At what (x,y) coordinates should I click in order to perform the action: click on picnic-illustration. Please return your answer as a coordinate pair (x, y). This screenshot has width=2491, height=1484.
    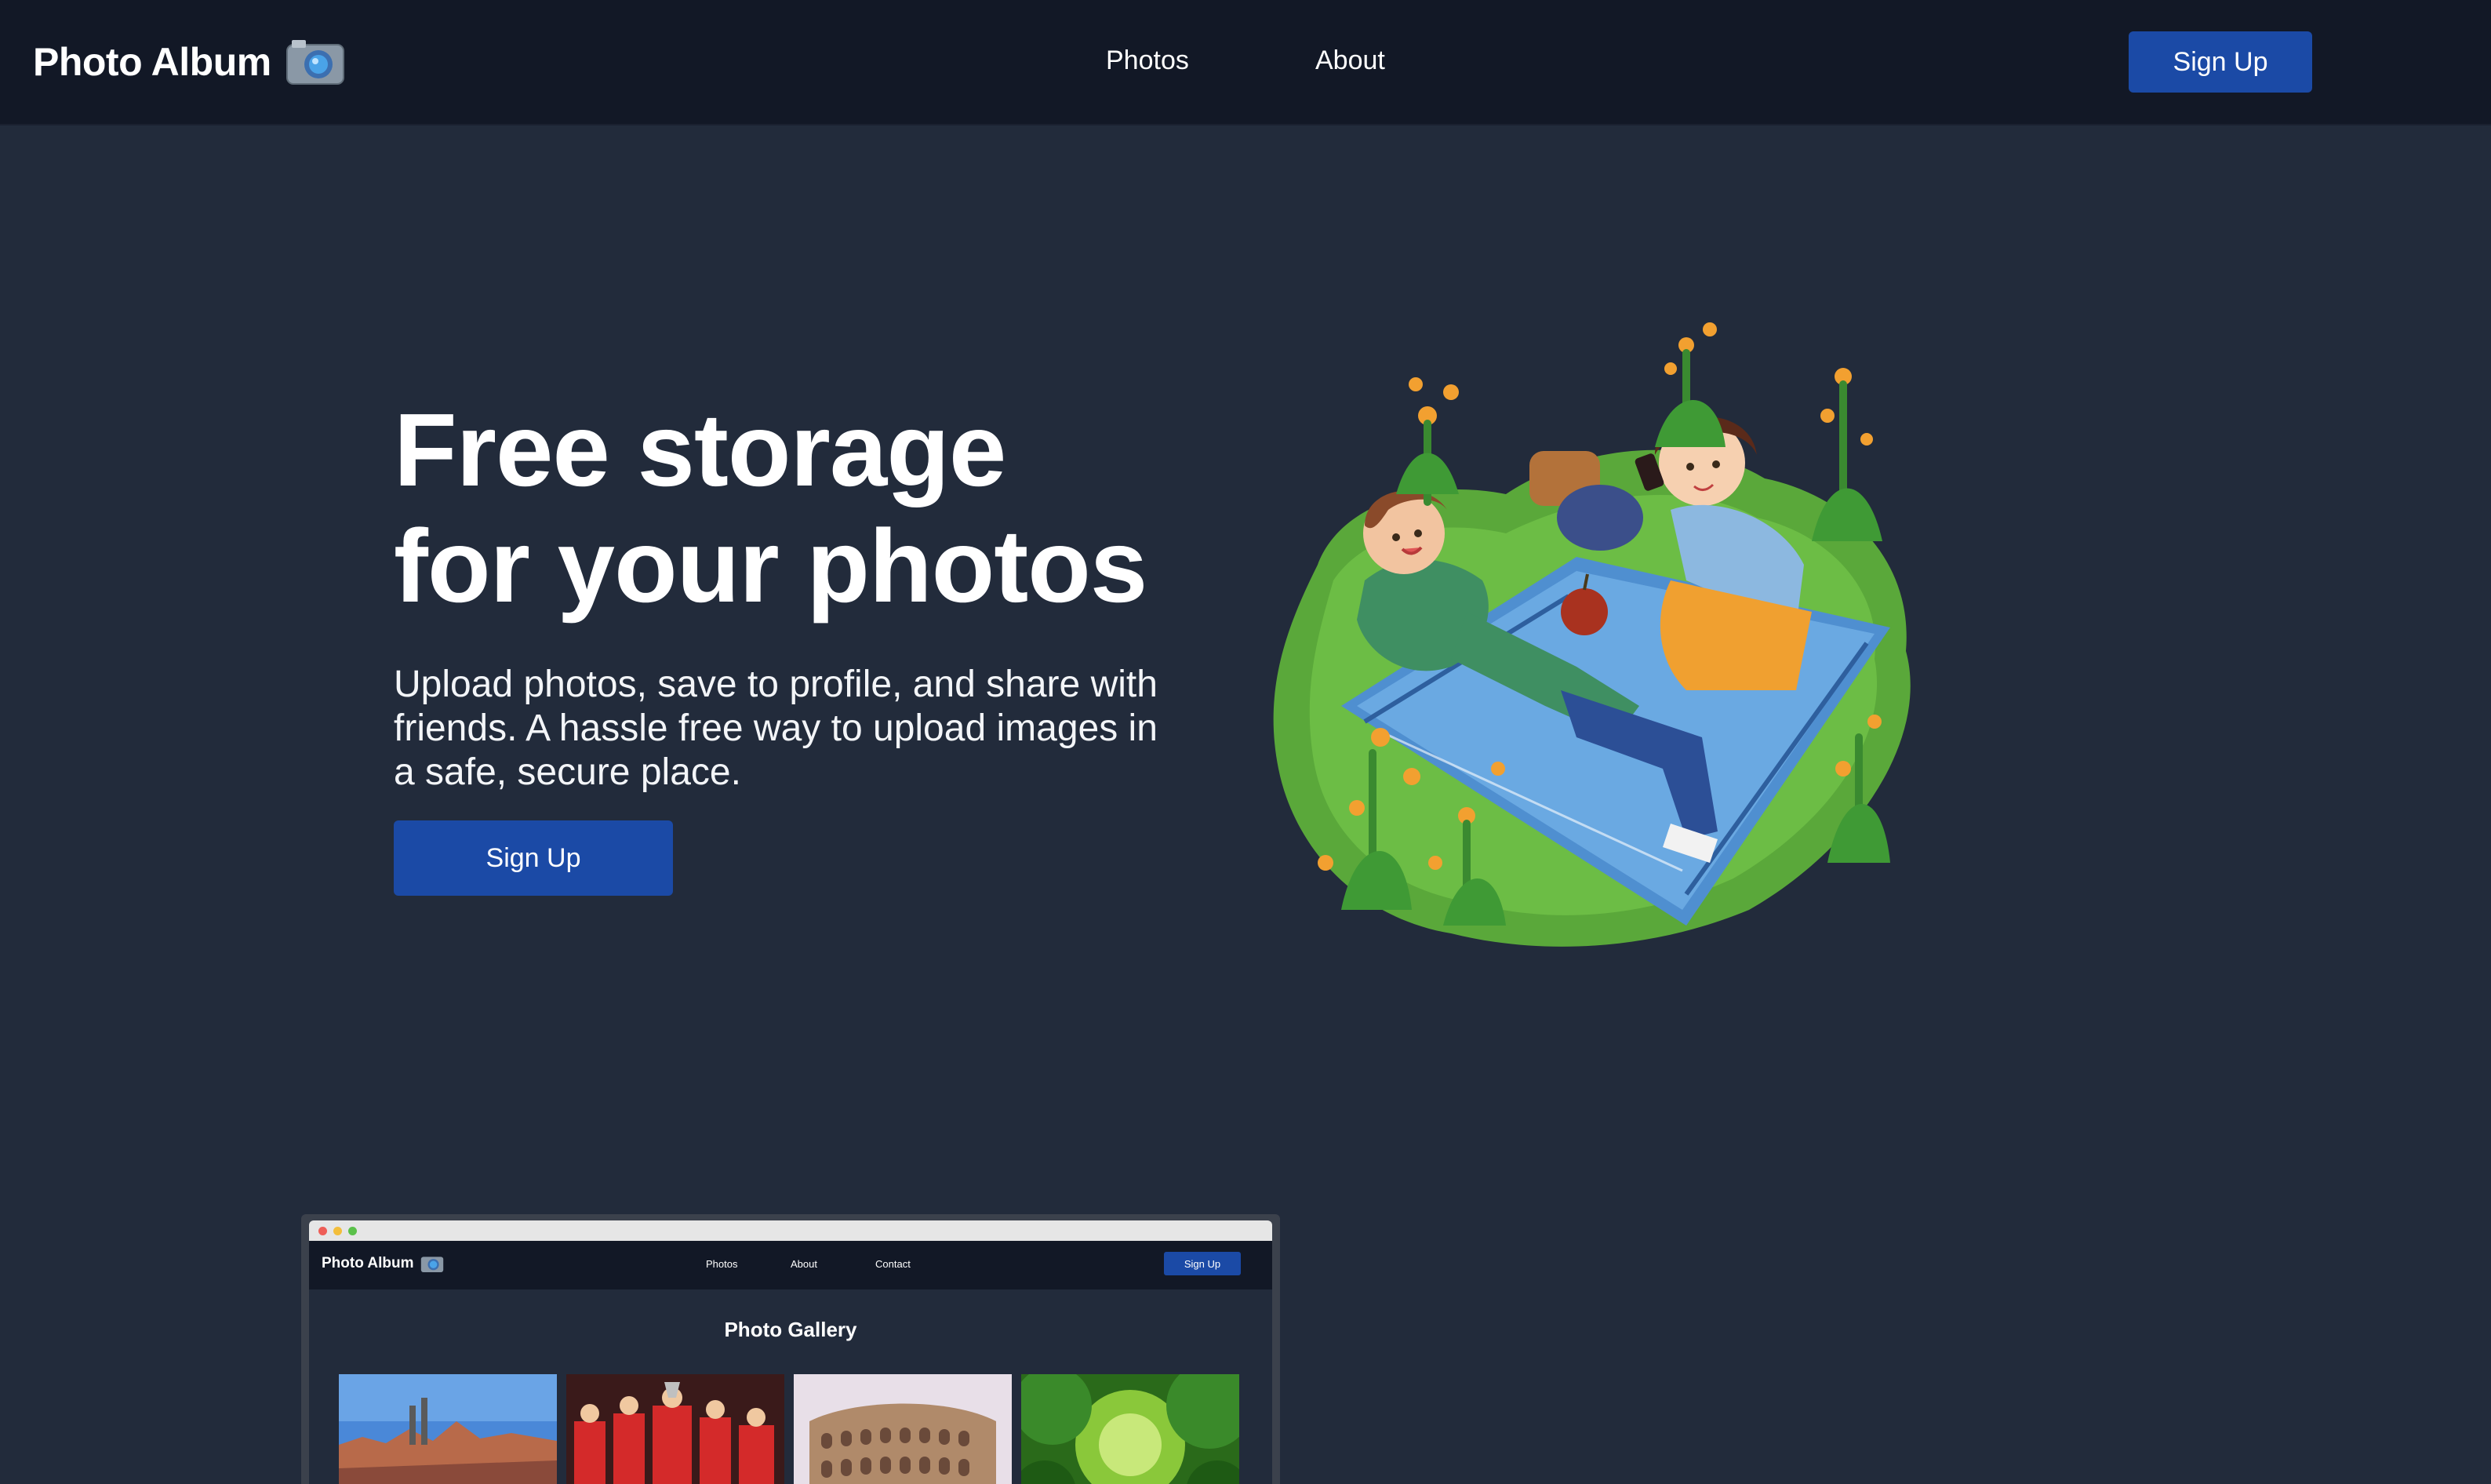
    Looking at the image, I should click on (1592, 634).